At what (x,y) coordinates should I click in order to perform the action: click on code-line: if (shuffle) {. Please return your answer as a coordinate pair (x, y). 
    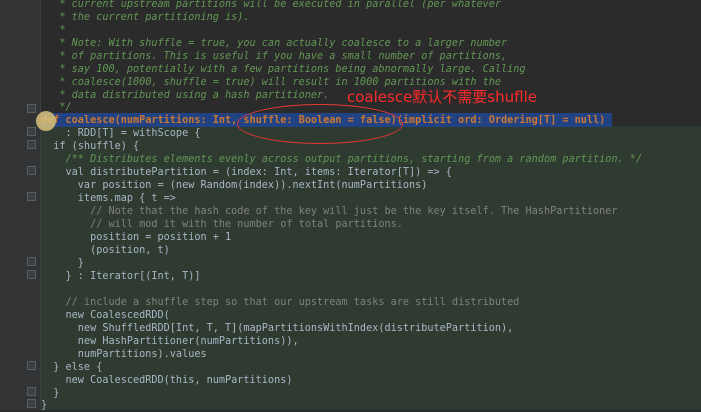
    Looking at the image, I should click on (90, 146).